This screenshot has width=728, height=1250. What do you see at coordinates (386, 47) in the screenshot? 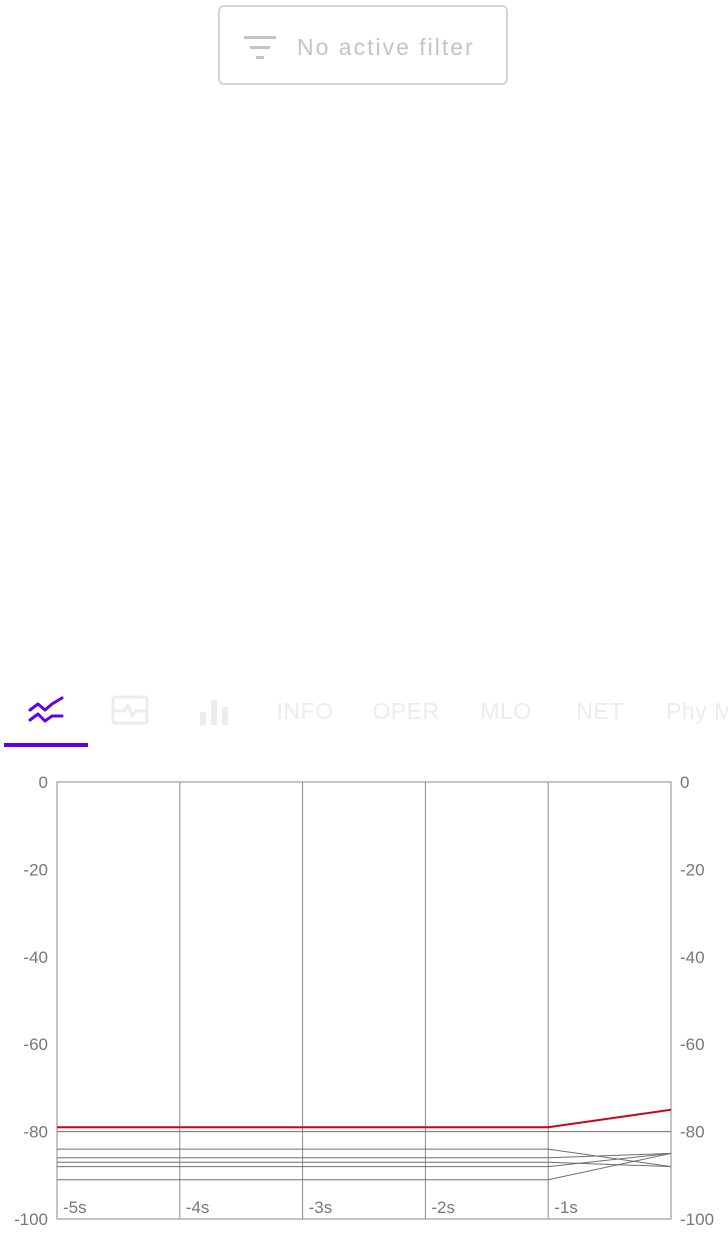
I see `filter-label: No active filter` at bounding box center [386, 47].